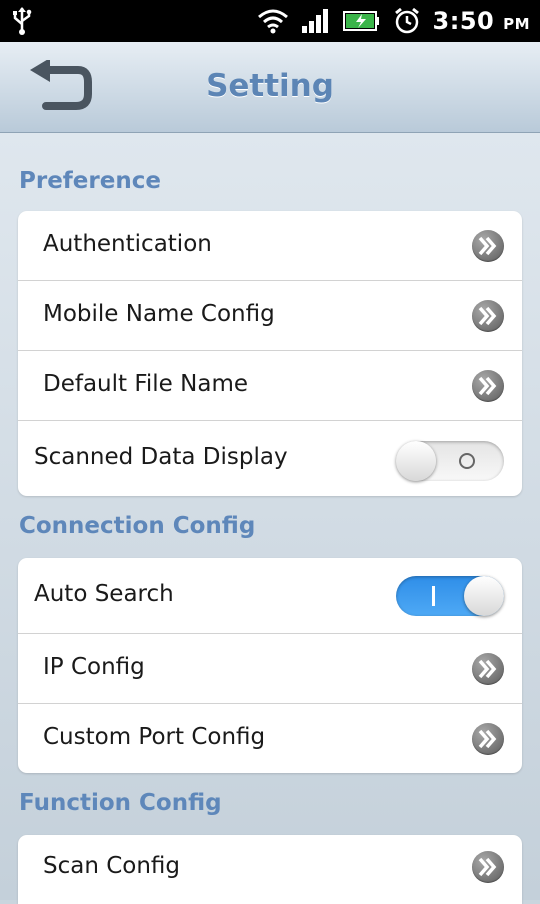  I want to click on toggle-off-mark, so click(467, 461).